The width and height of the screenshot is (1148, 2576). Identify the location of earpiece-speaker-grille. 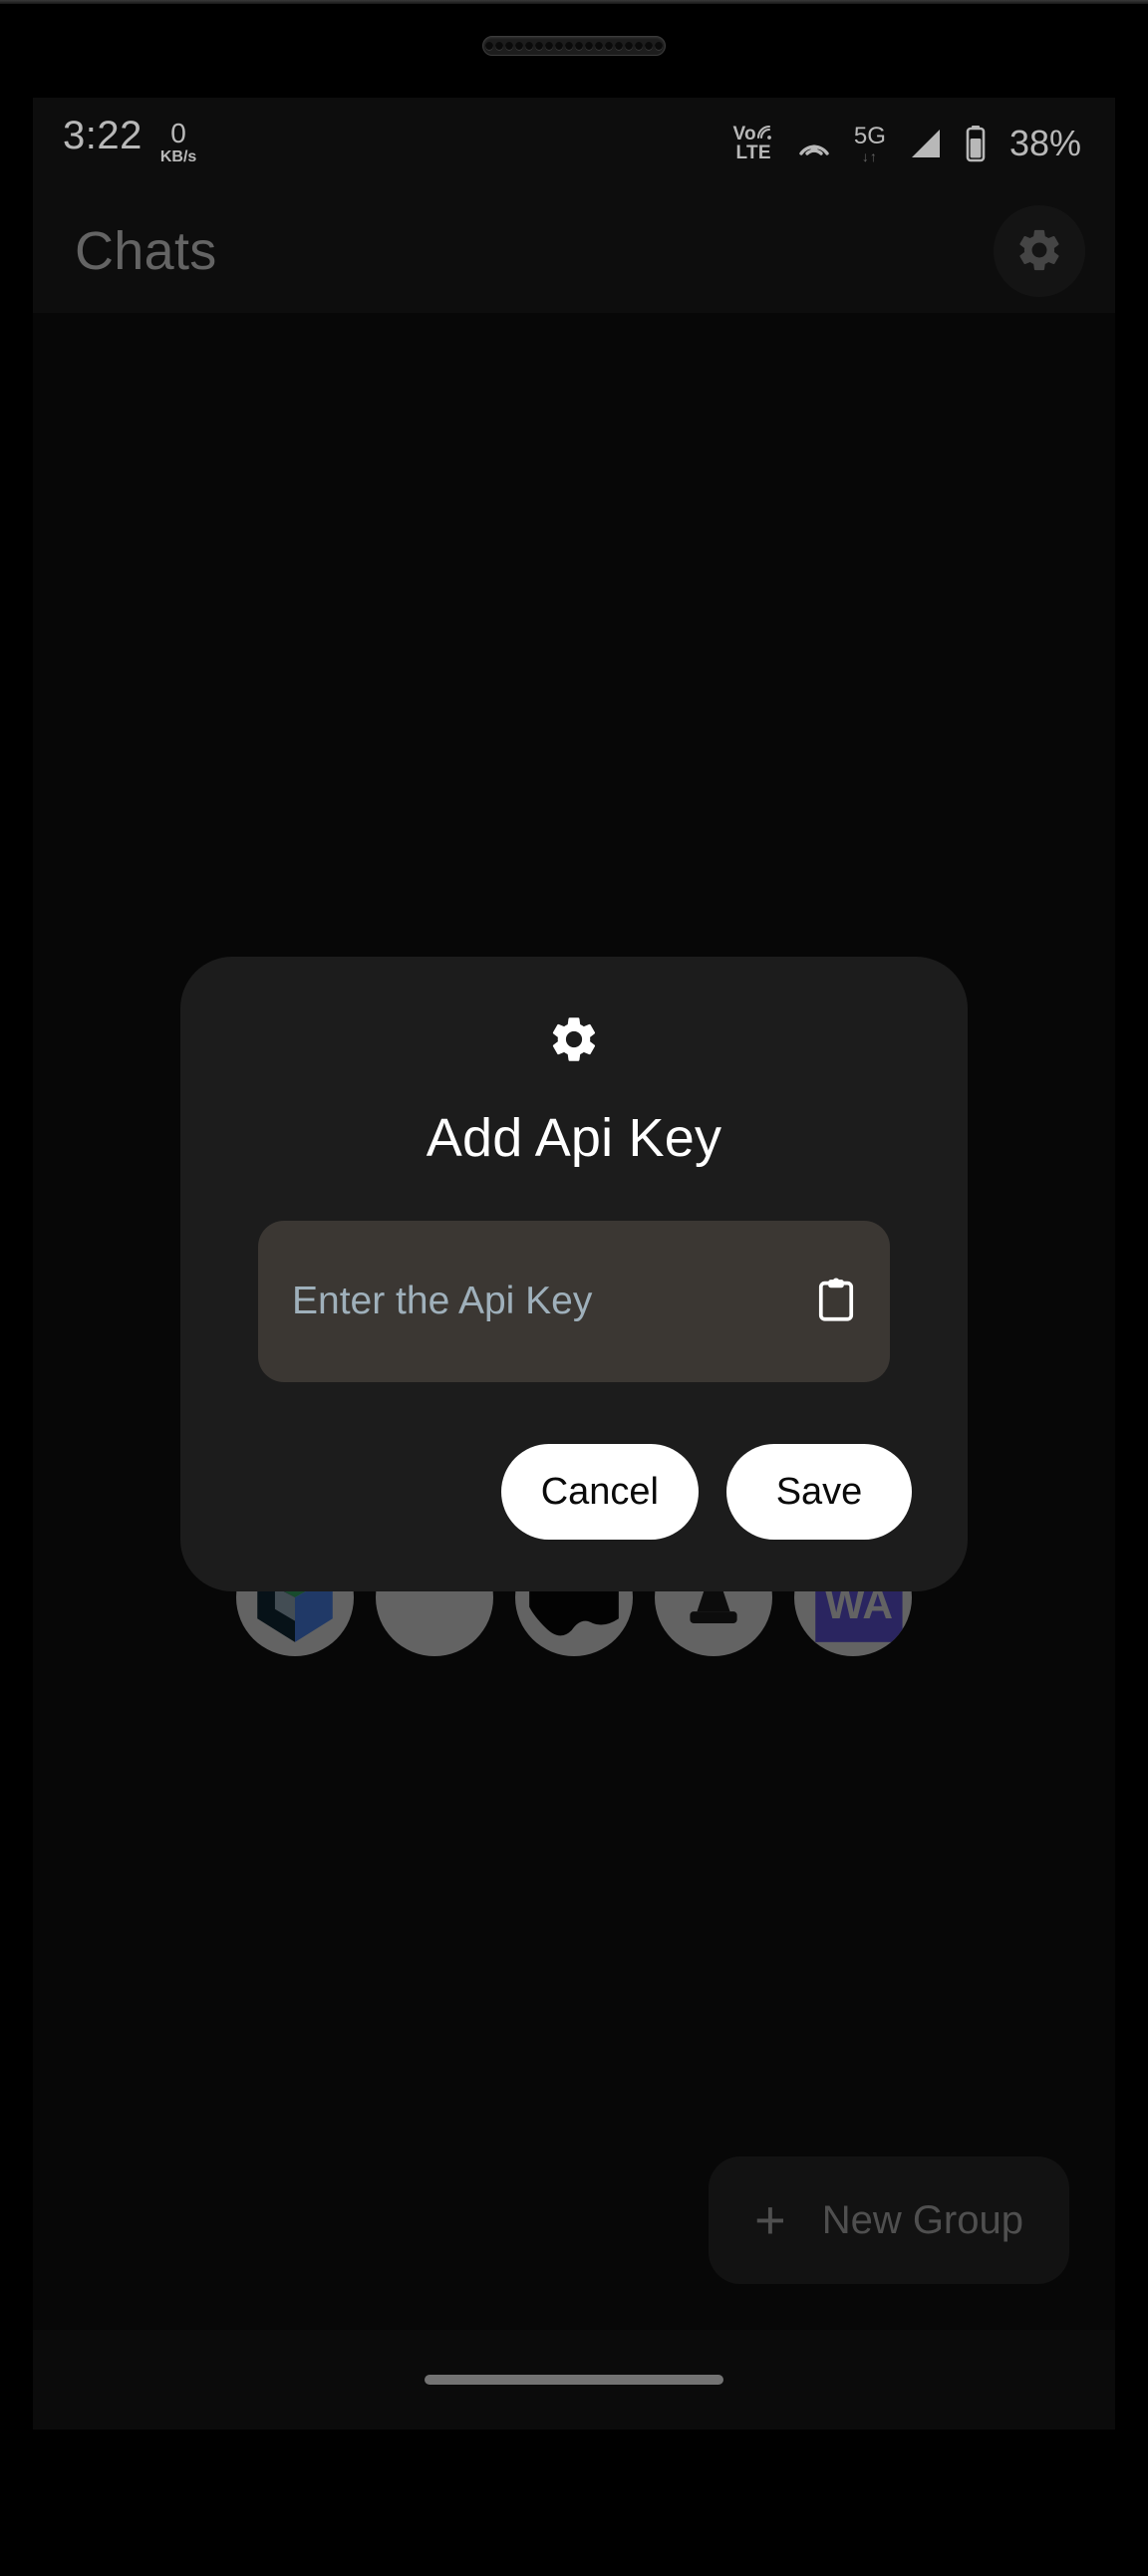
(574, 46).